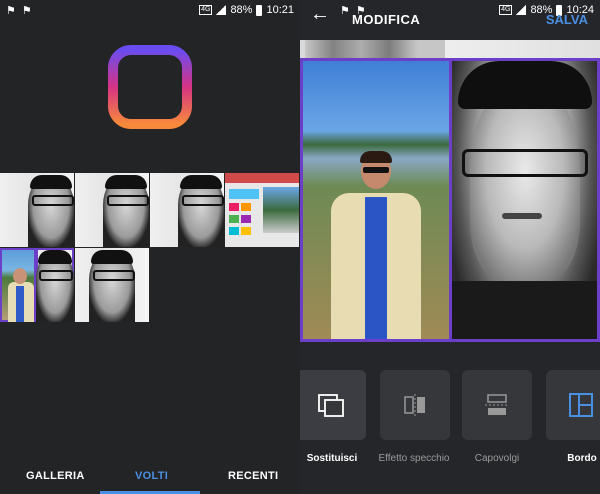 This screenshot has width=600, height=494. I want to click on mirror-icon, so click(414, 405).